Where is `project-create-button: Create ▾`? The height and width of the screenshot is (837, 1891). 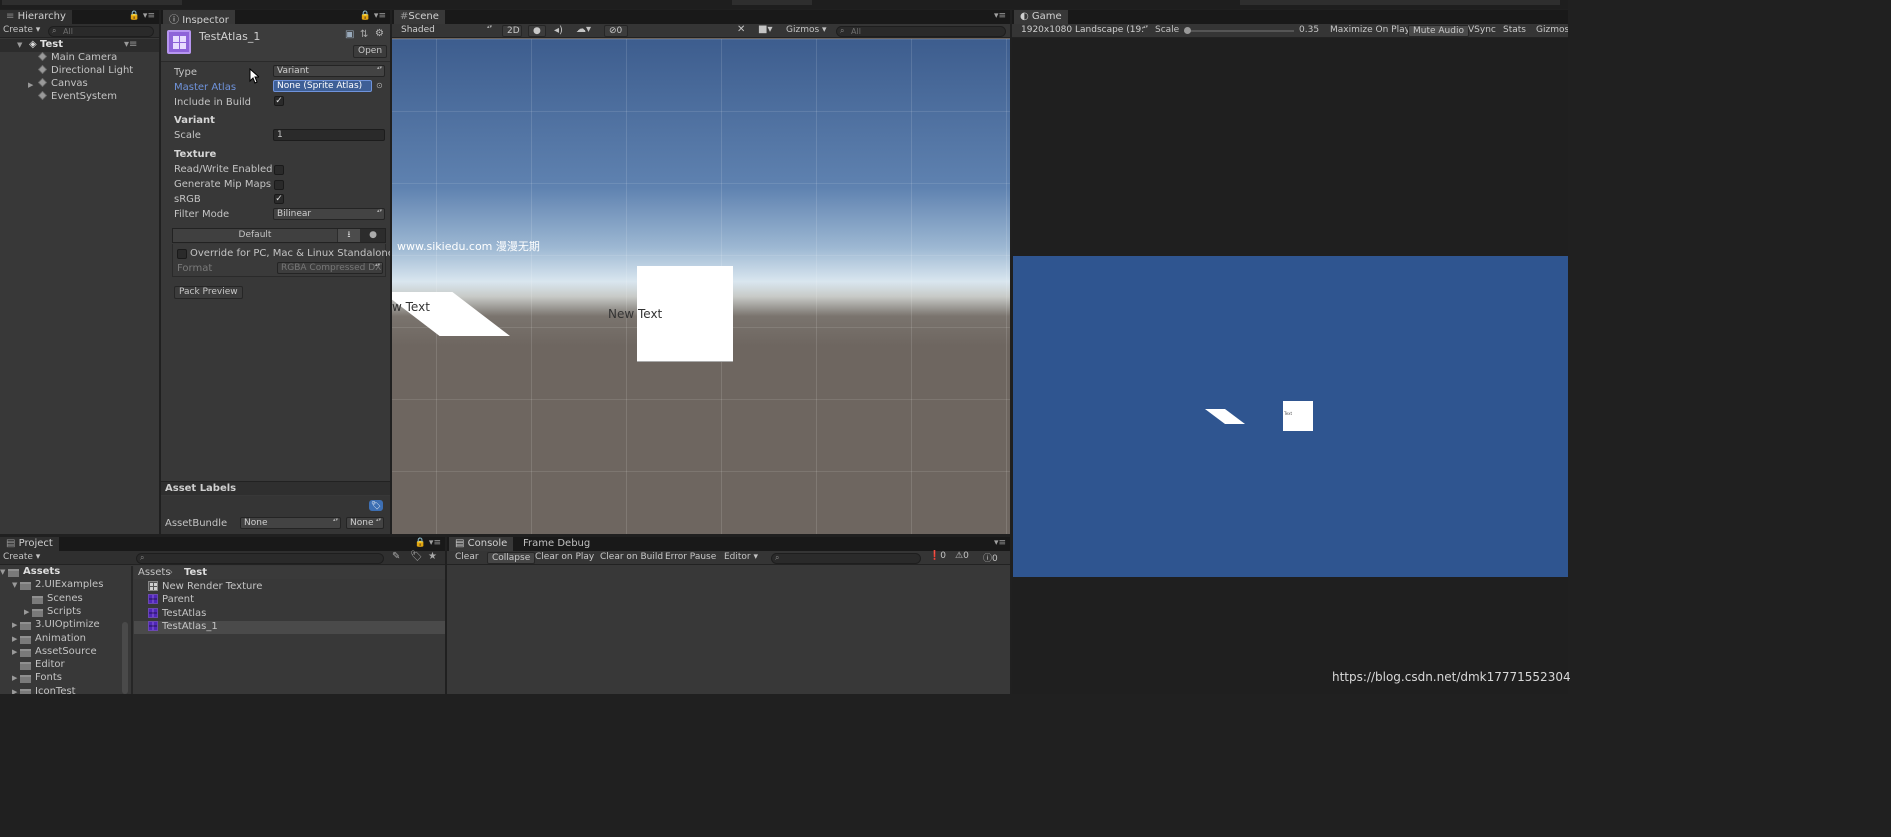 project-create-button: Create ▾ is located at coordinates (21, 557).